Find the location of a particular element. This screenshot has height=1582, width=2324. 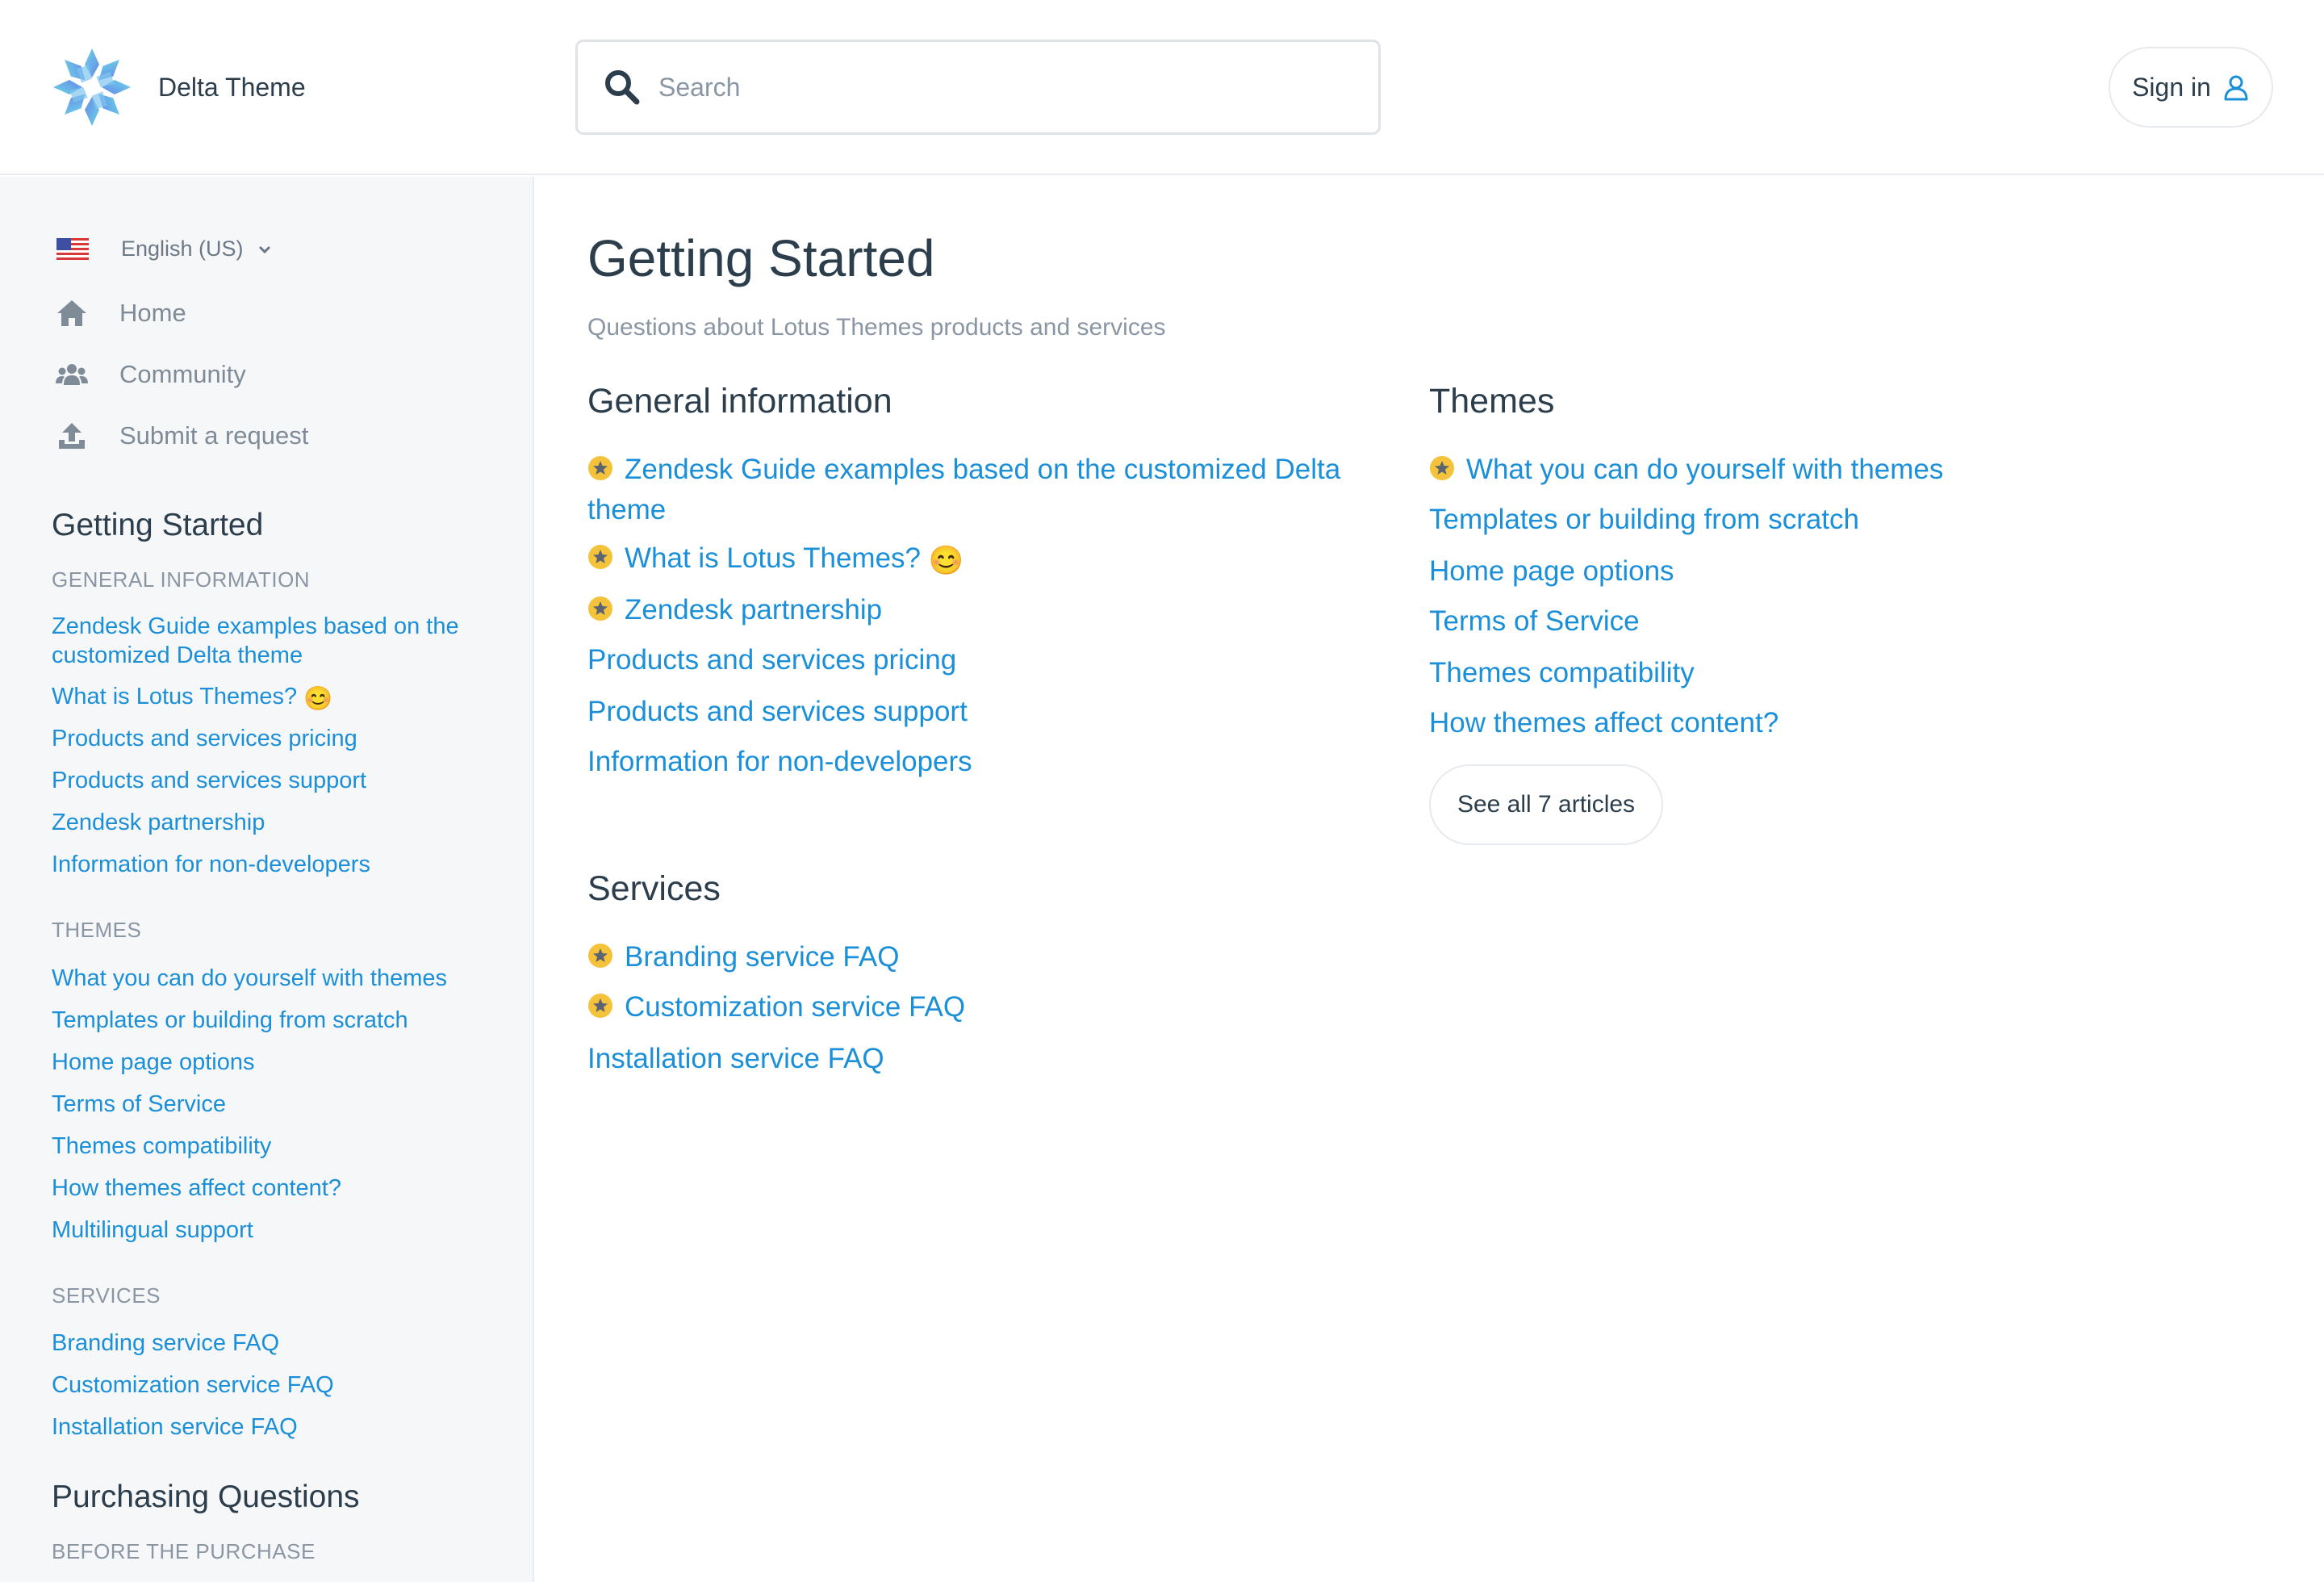

article-link-branding-faq: Branding service FAQ is located at coordinates (743, 957).